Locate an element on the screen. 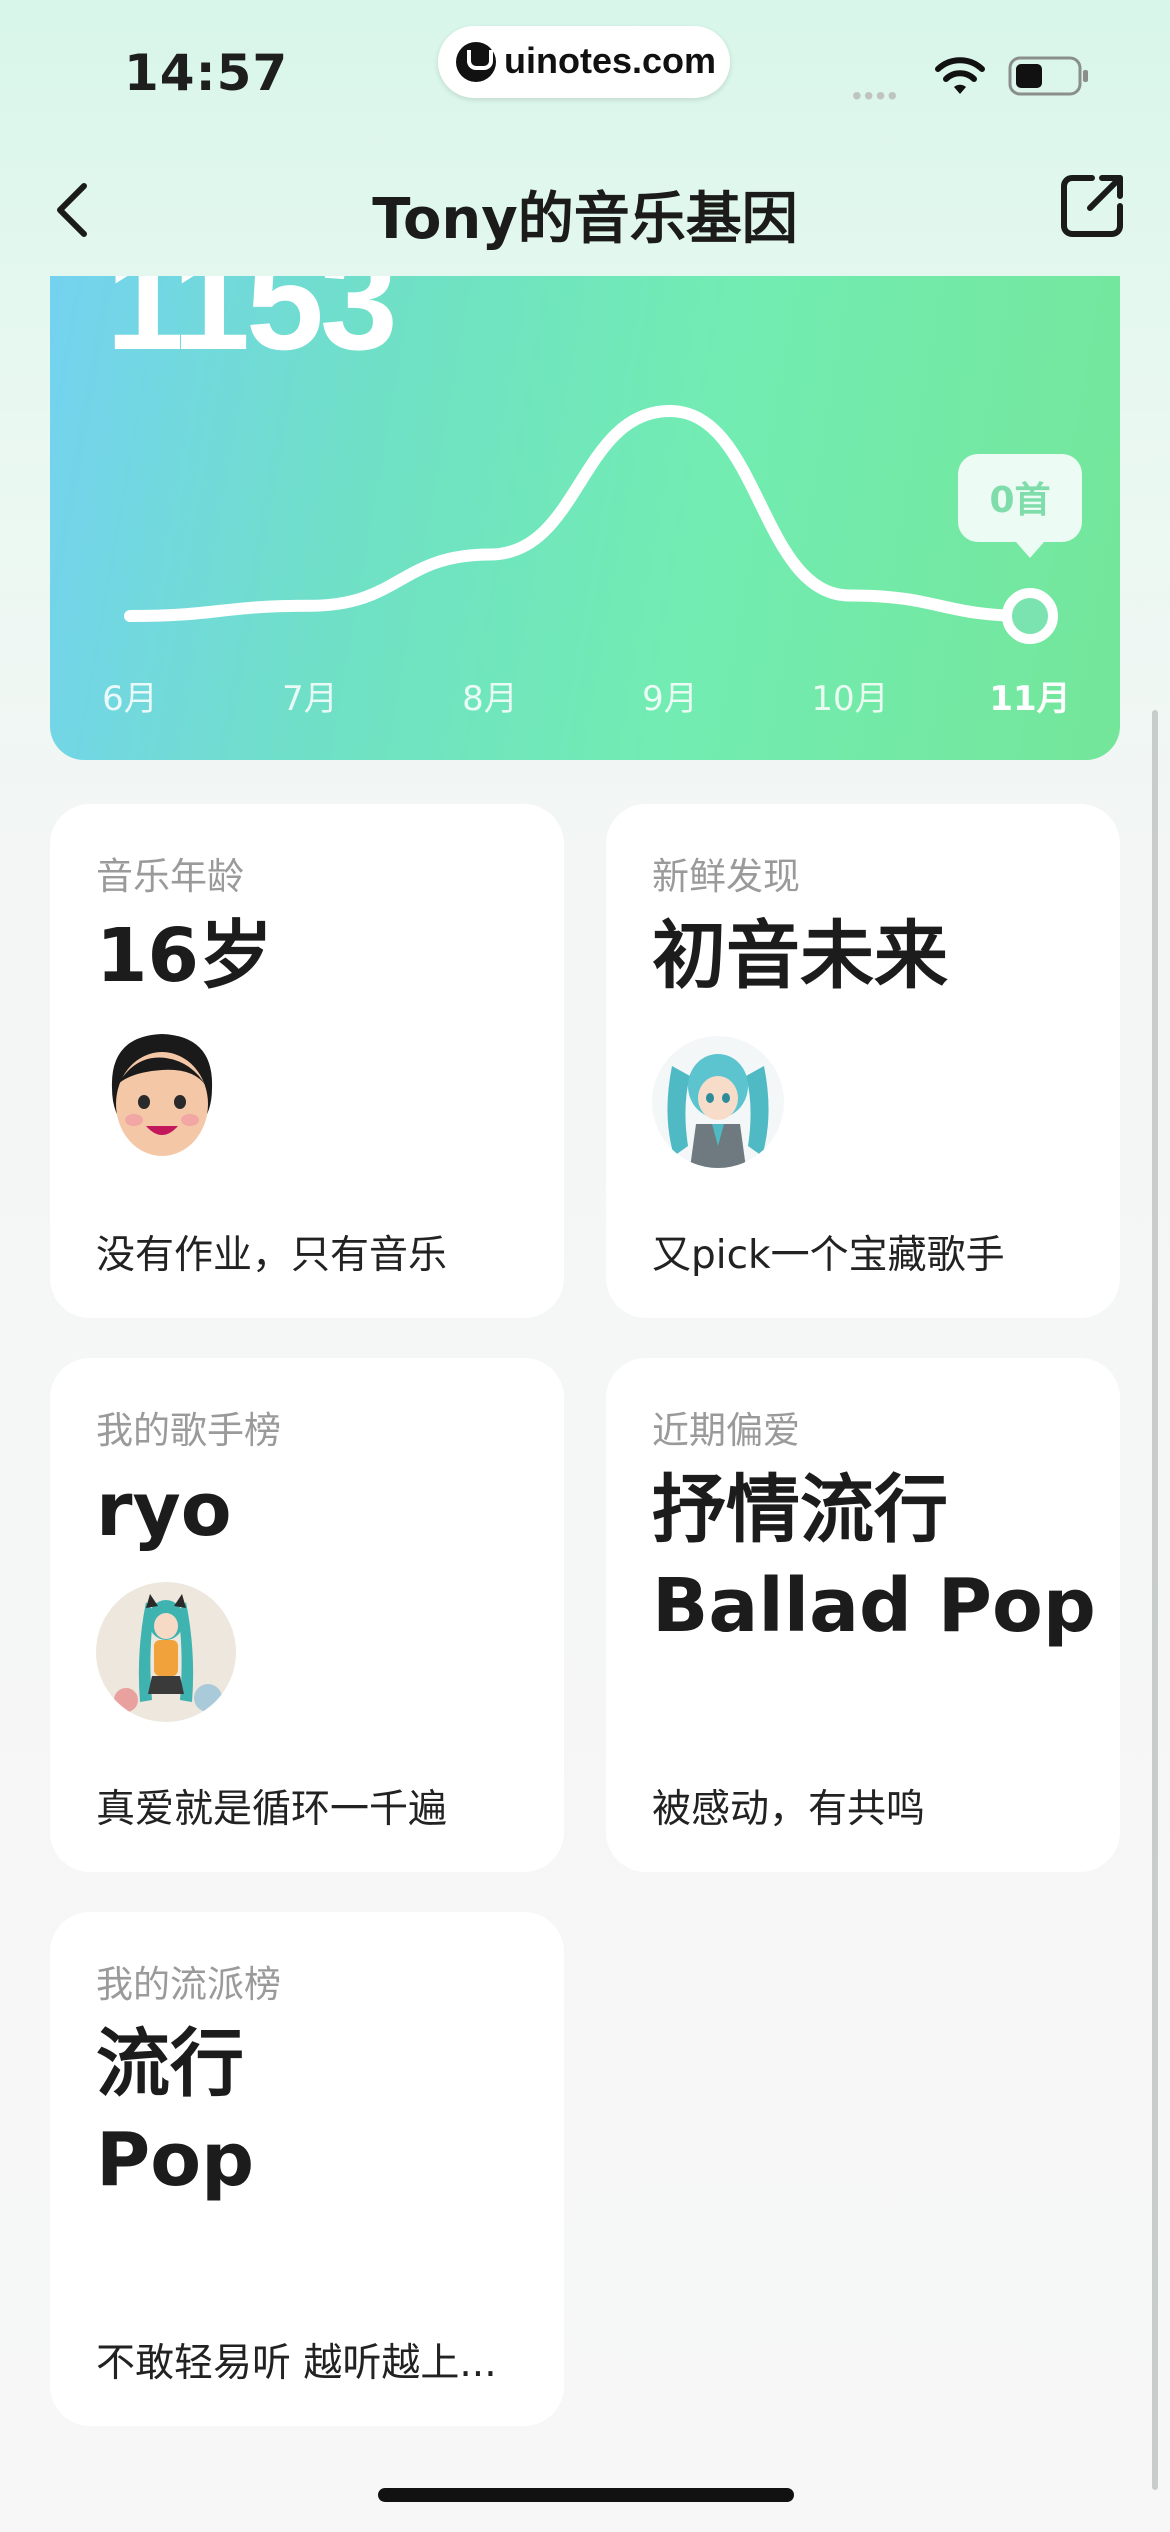  battery-icon is located at coordinates (1048, 76).